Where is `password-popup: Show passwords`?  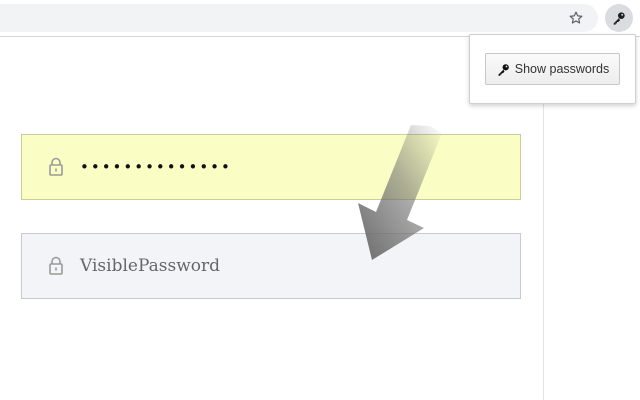 password-popup: Show passwords is located at coordinates (552, 69).